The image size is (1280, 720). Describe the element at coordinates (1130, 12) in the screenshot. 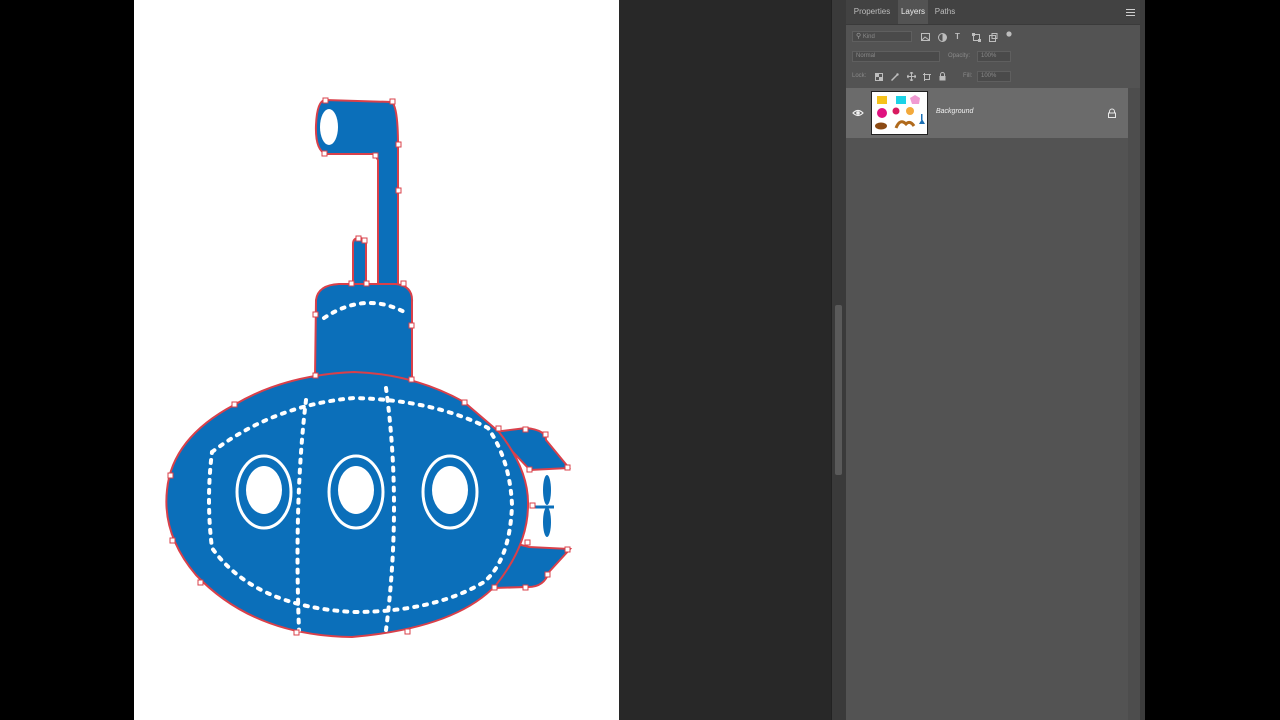

I see `panel-menu-icon` at that location.